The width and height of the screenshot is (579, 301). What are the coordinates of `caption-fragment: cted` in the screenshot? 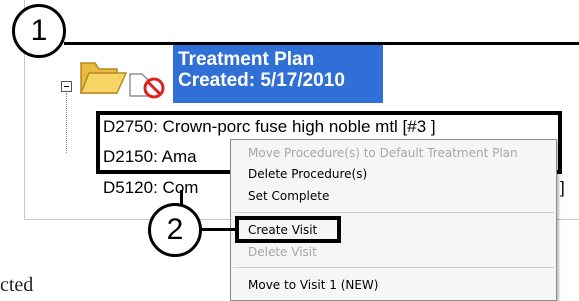 It's located at (17, 285).